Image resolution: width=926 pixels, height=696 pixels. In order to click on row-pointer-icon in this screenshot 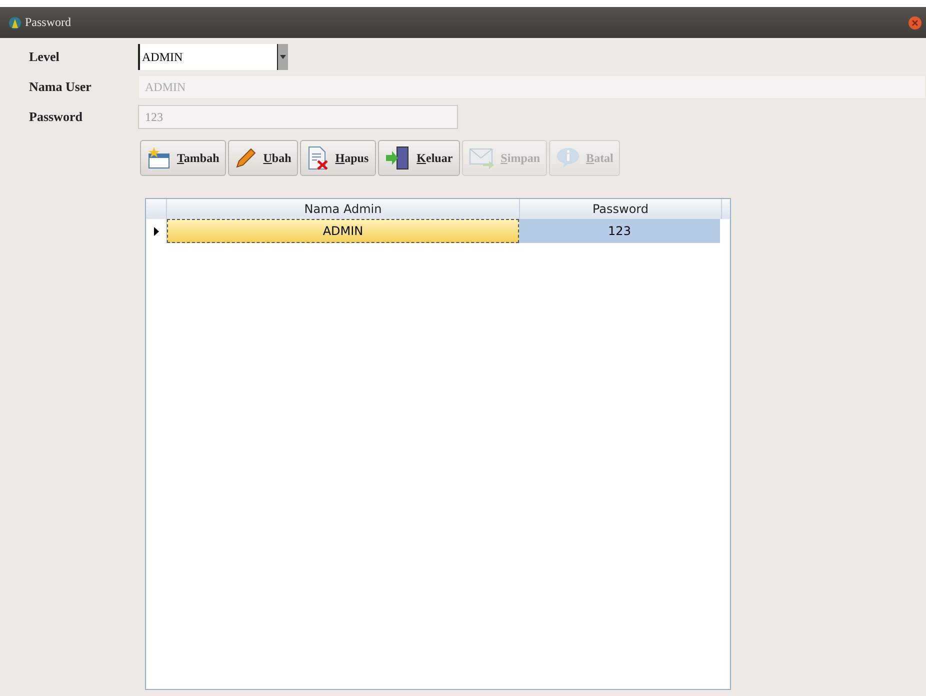, I will do `click(156, 231)`.